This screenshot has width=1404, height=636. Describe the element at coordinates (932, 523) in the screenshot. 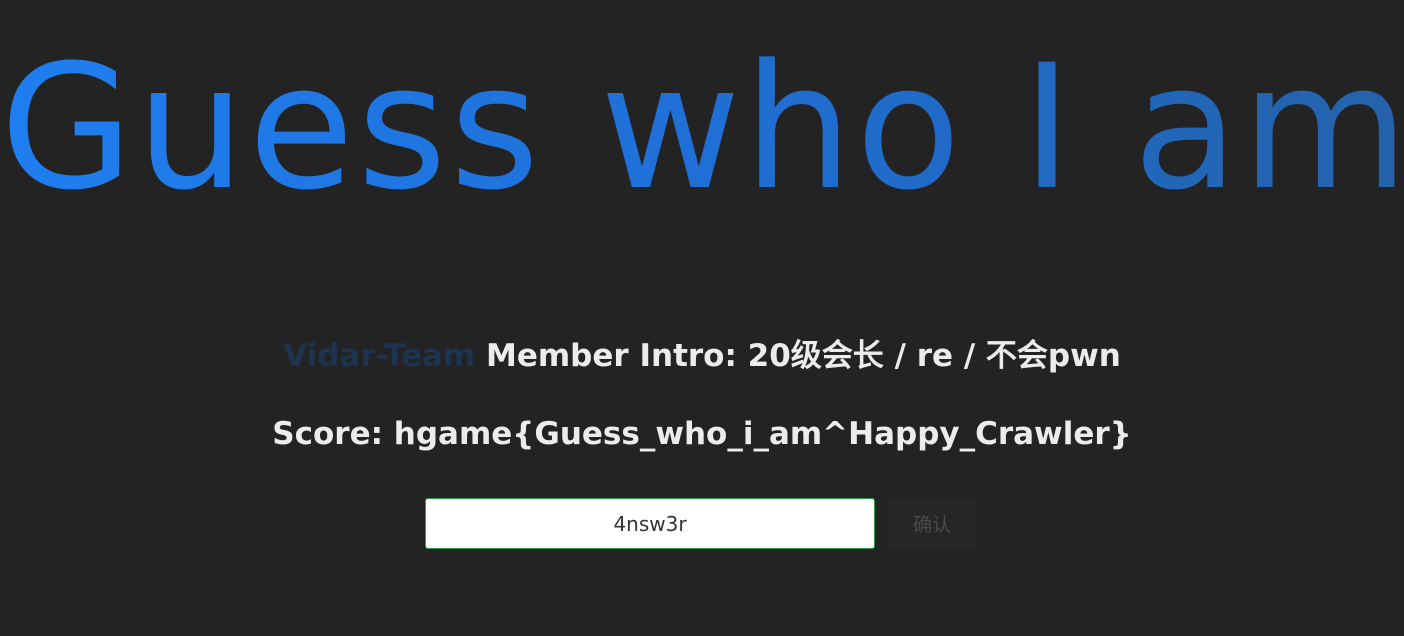

I see `confirm-button: 确认` at that location.